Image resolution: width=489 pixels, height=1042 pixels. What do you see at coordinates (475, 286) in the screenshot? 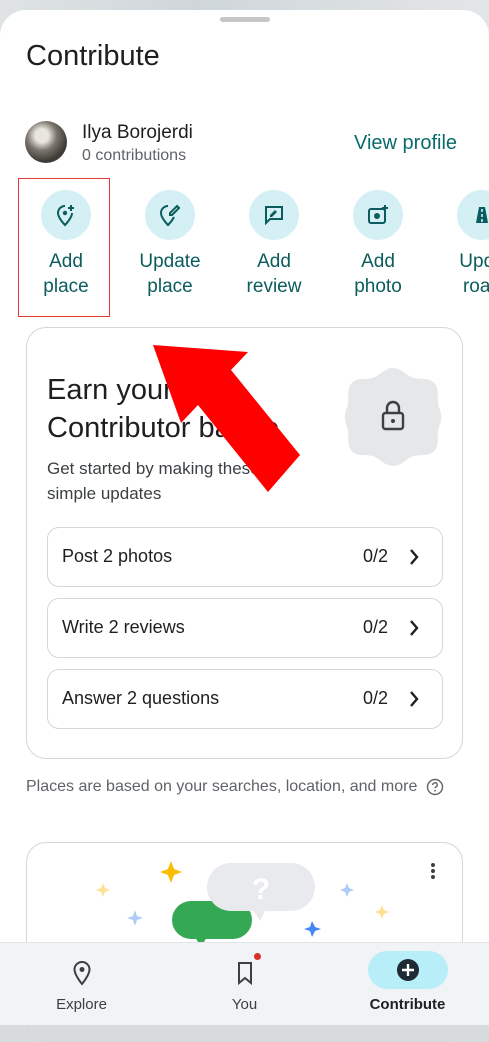
I see `action-label-line2: road` at bounding box center [475, 286].